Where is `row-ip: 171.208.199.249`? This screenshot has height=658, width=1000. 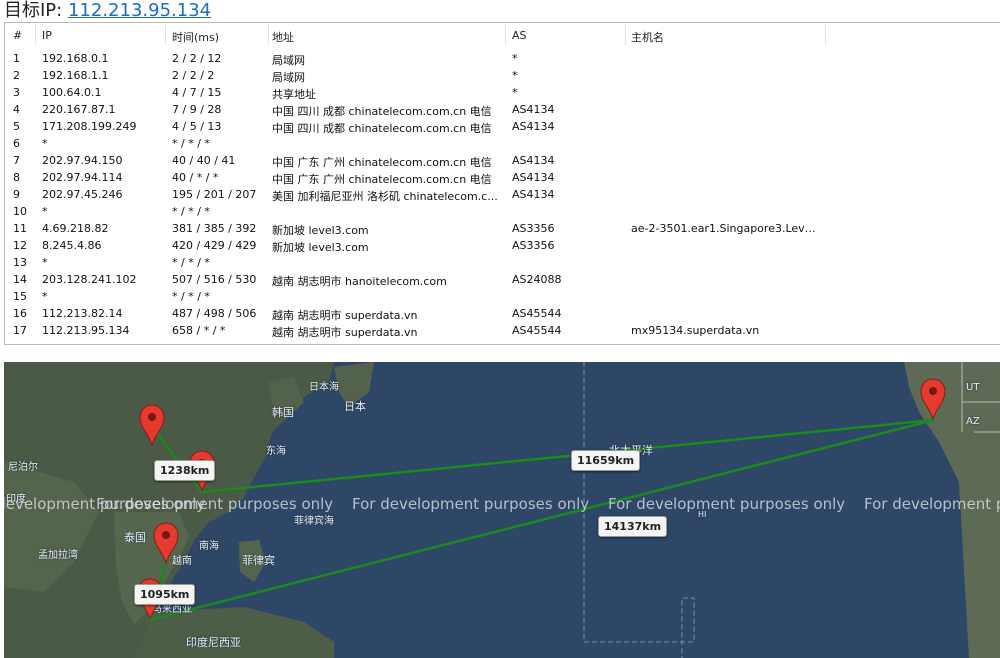
row-ip: 171.208.199.249 is located at coordinates (89, 126).